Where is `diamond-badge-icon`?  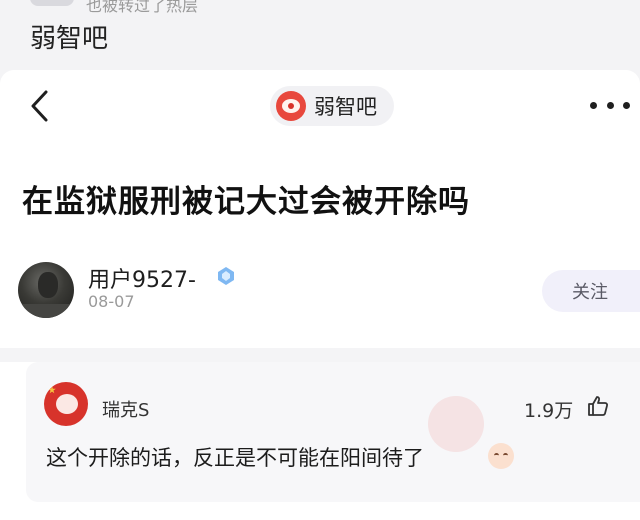
diamond-badge-icon is located at coordinates (226, 276).